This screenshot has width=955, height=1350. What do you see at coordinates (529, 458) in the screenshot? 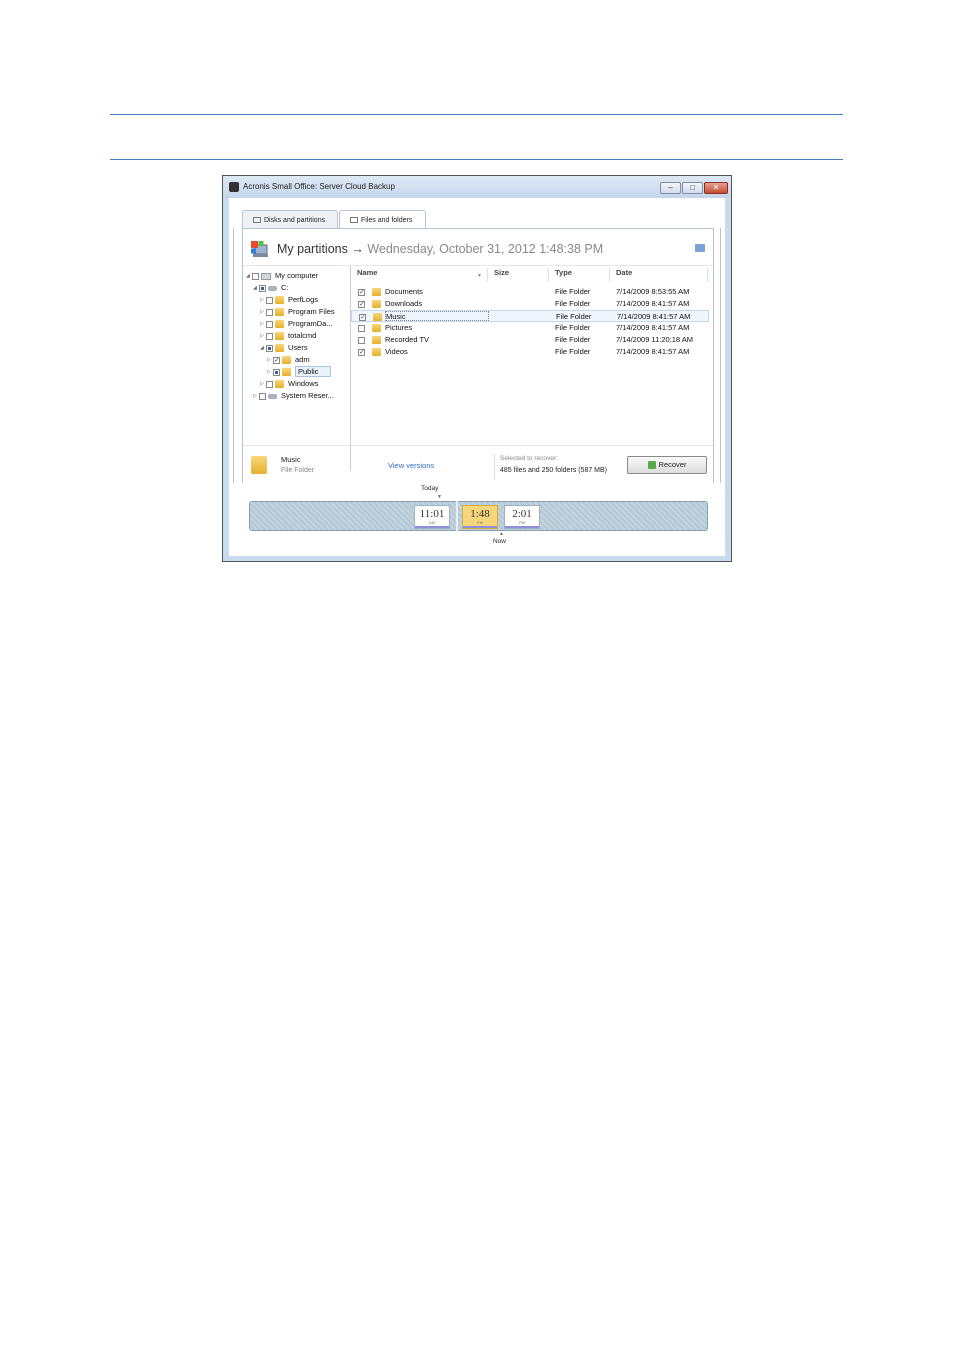
I see `selected-to-recover-label: Selected to recover:` at bounding box center [529, 458].